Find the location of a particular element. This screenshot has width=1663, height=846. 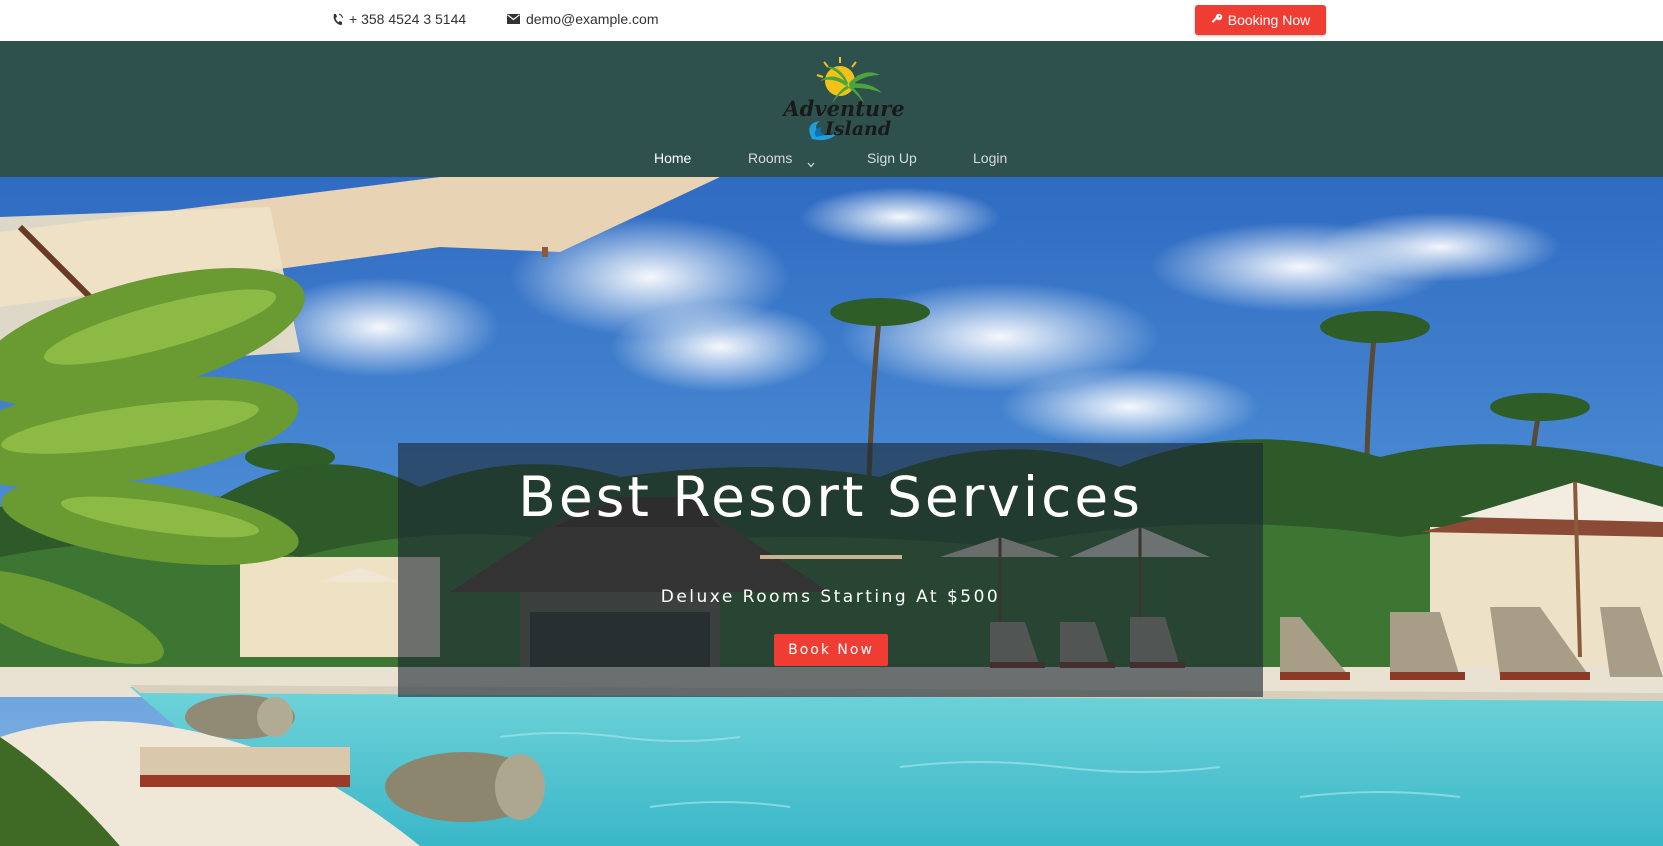

chevron-down-icon is located at coordinates (811, 164).